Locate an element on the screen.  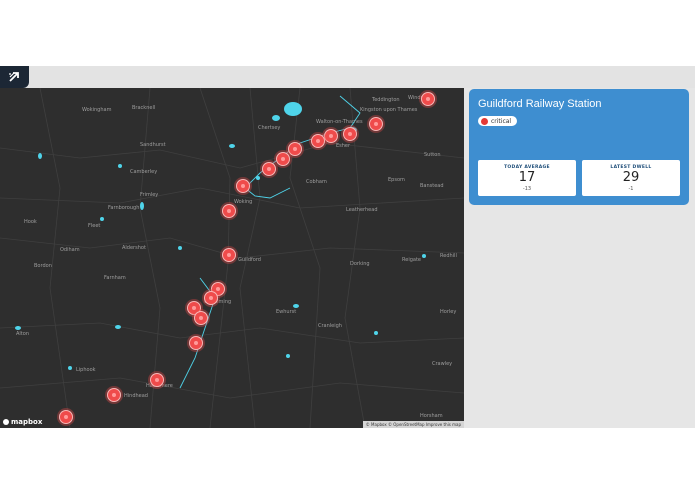
place-label: Ewhurst is located at coordinates (286, 312).